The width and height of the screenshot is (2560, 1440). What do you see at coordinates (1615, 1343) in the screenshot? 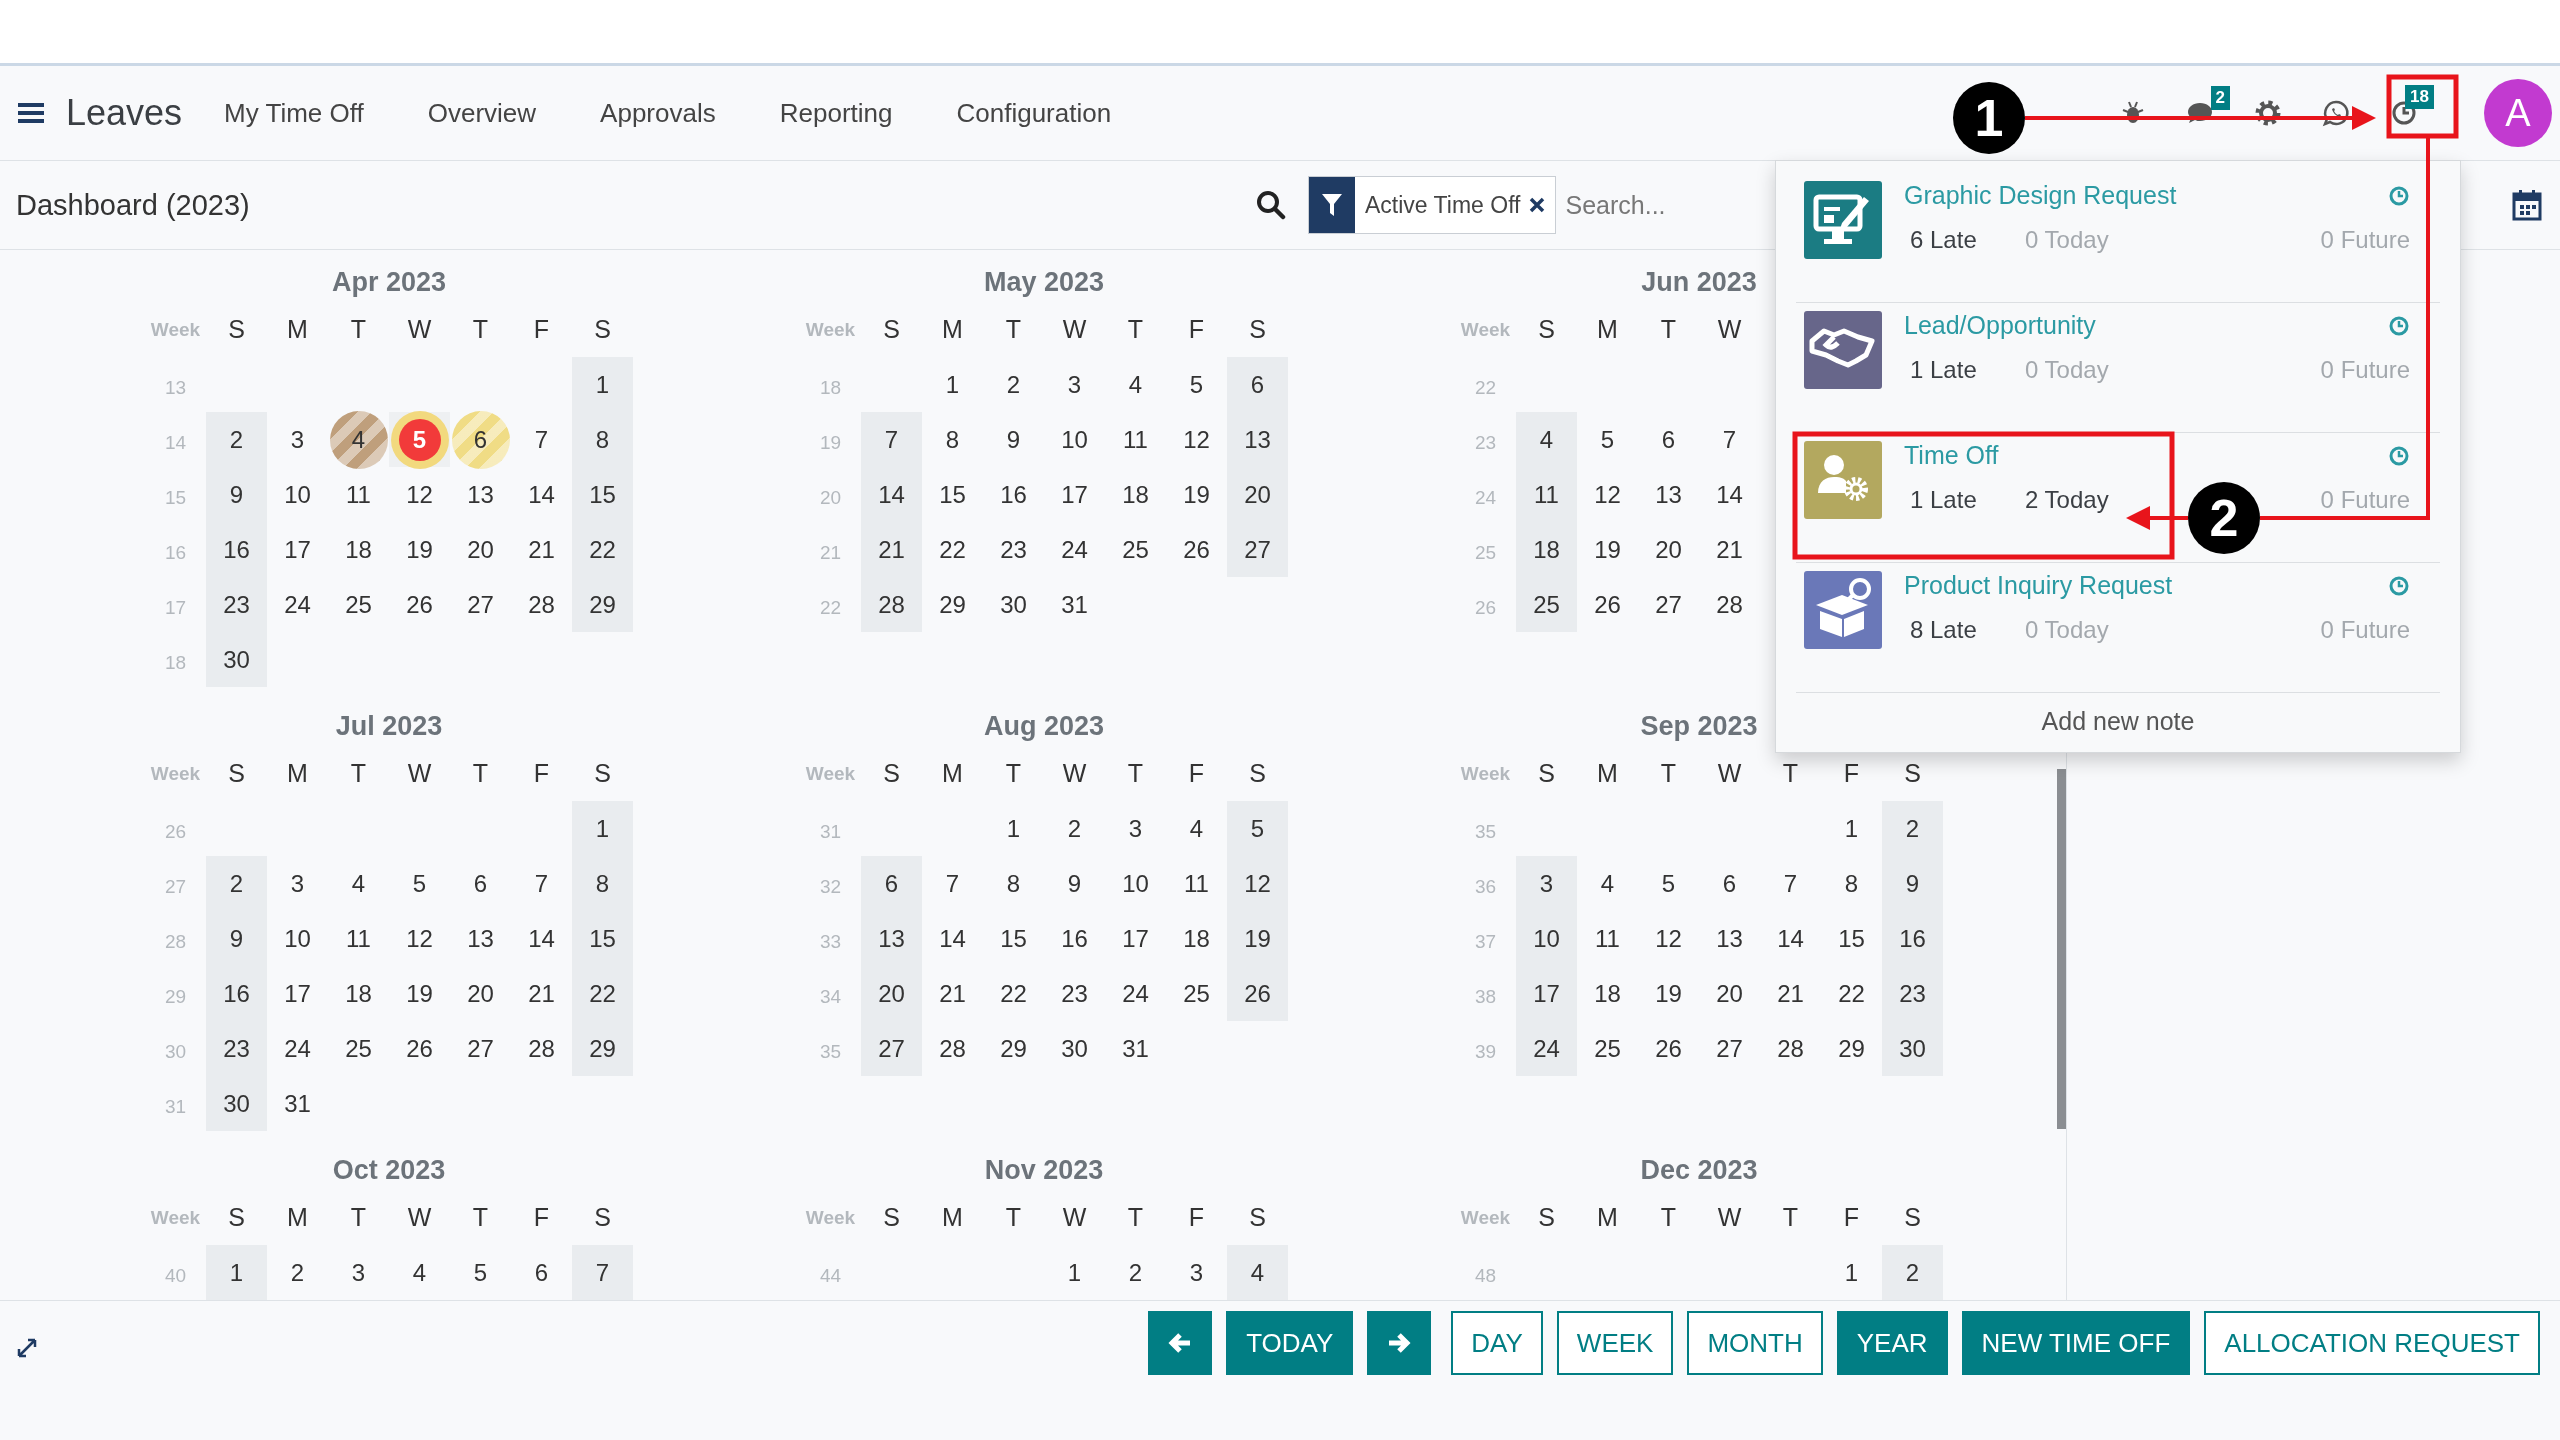
I see `view-button: WEEK` at bounding box center [1615, 1343].